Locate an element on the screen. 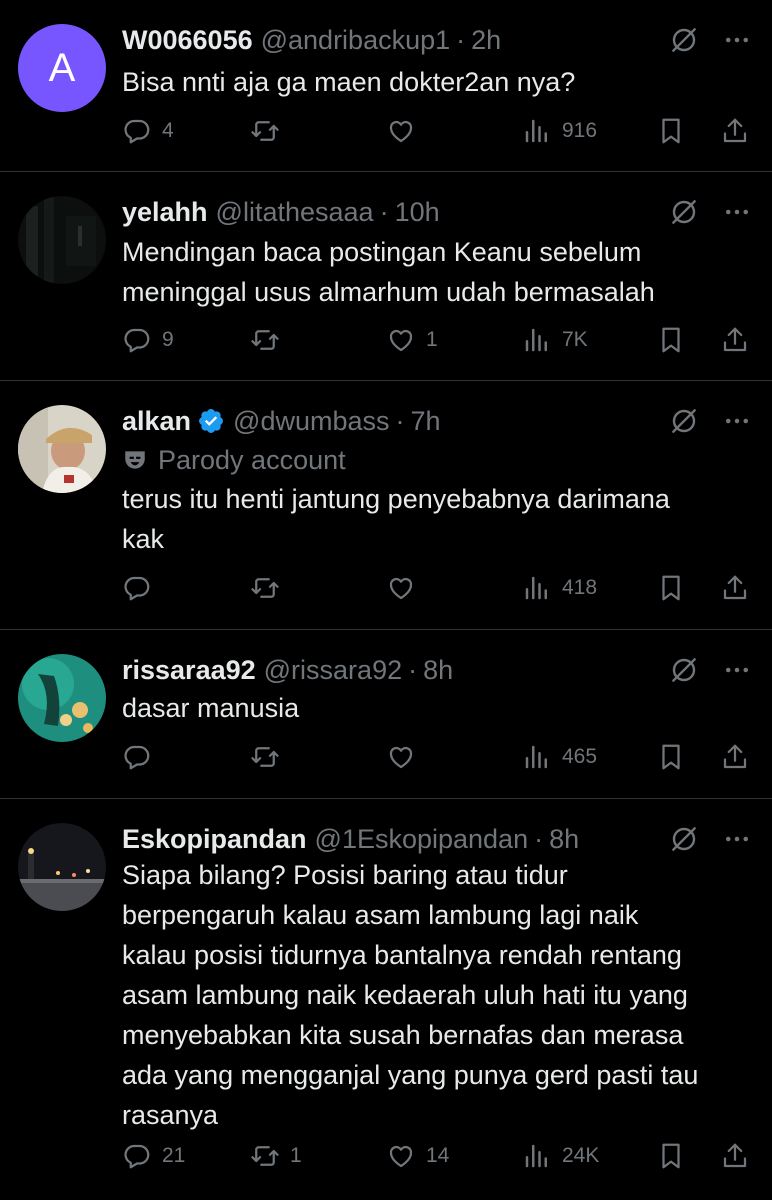 The height and width of the screenshot is (1200, 772). tweet-header: yelahh @litathesaaa · 10h is located at coordinates (437, 212).